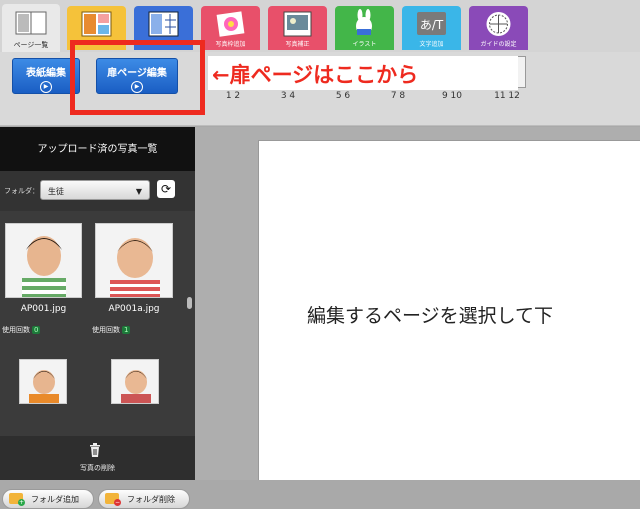 This screenshot has width=640, height=509. Describe the element at coordinates (56, 191) in the screenshot. I see `folder-value: 生徒` at that location.